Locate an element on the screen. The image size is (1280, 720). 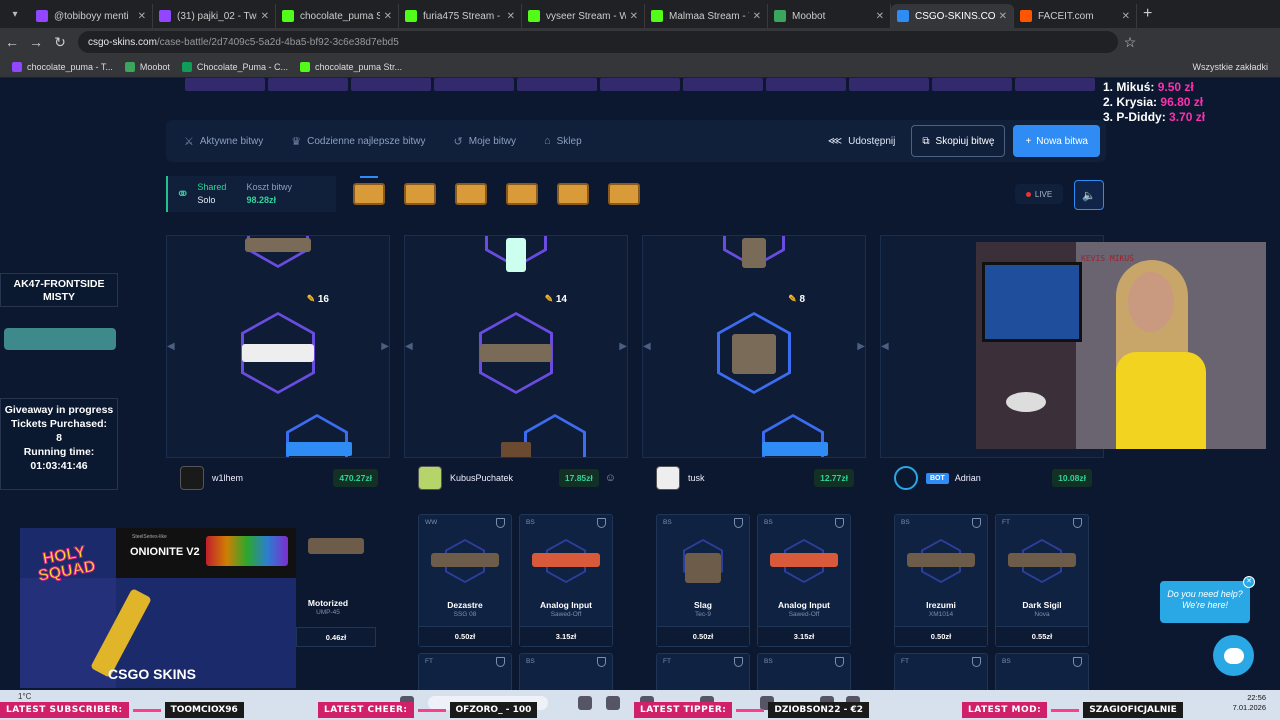
chat-help-bubble: Do you need help? We're here! ✕ is located at coordinates (1207, 599).